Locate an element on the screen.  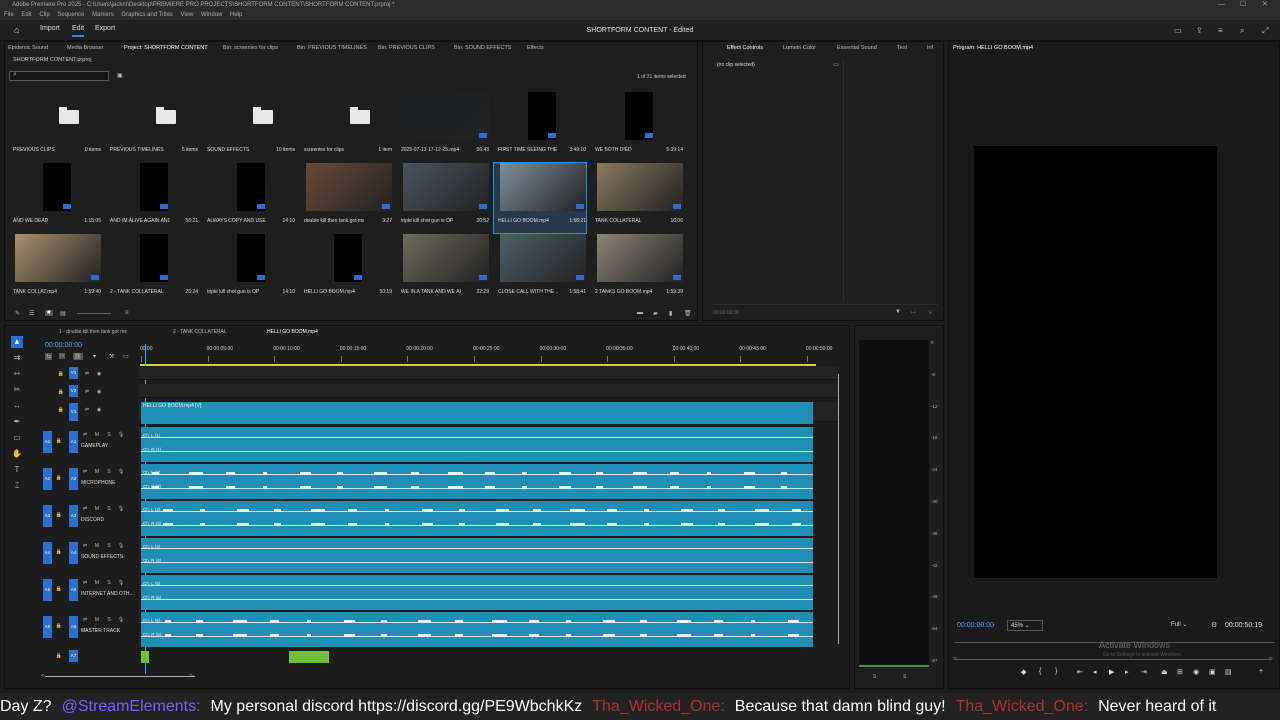
close-icon: ✕ is located at coordinates (1265, 5).